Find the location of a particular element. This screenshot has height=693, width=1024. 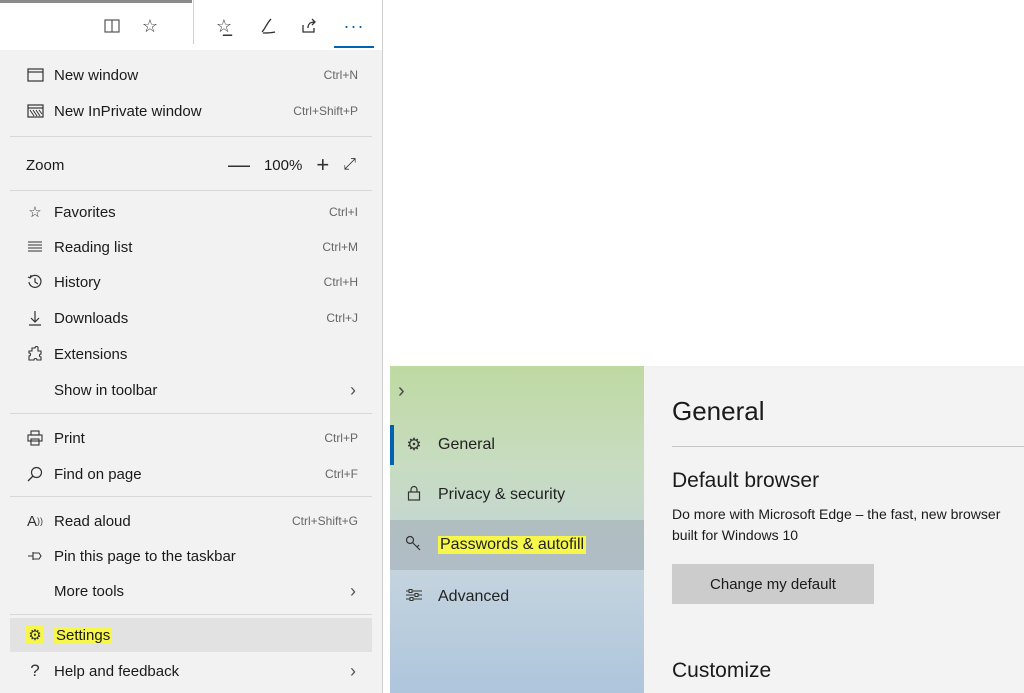

menu-item-print: Print Ctrl+P is located at coordinates (191, 438).